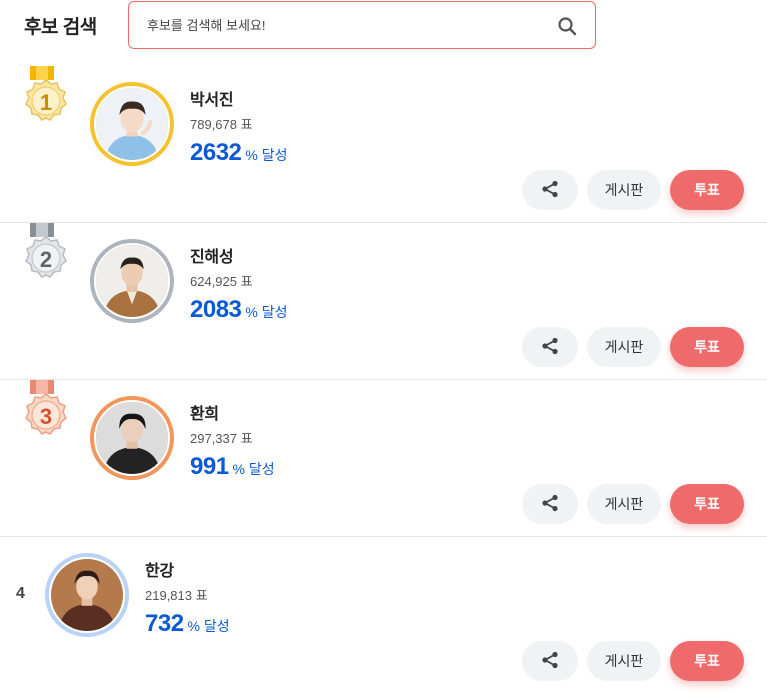 Image resolution: width=767 pixels, height=692 pixels. I want to click on rank-number: 2, so click(46, 259).